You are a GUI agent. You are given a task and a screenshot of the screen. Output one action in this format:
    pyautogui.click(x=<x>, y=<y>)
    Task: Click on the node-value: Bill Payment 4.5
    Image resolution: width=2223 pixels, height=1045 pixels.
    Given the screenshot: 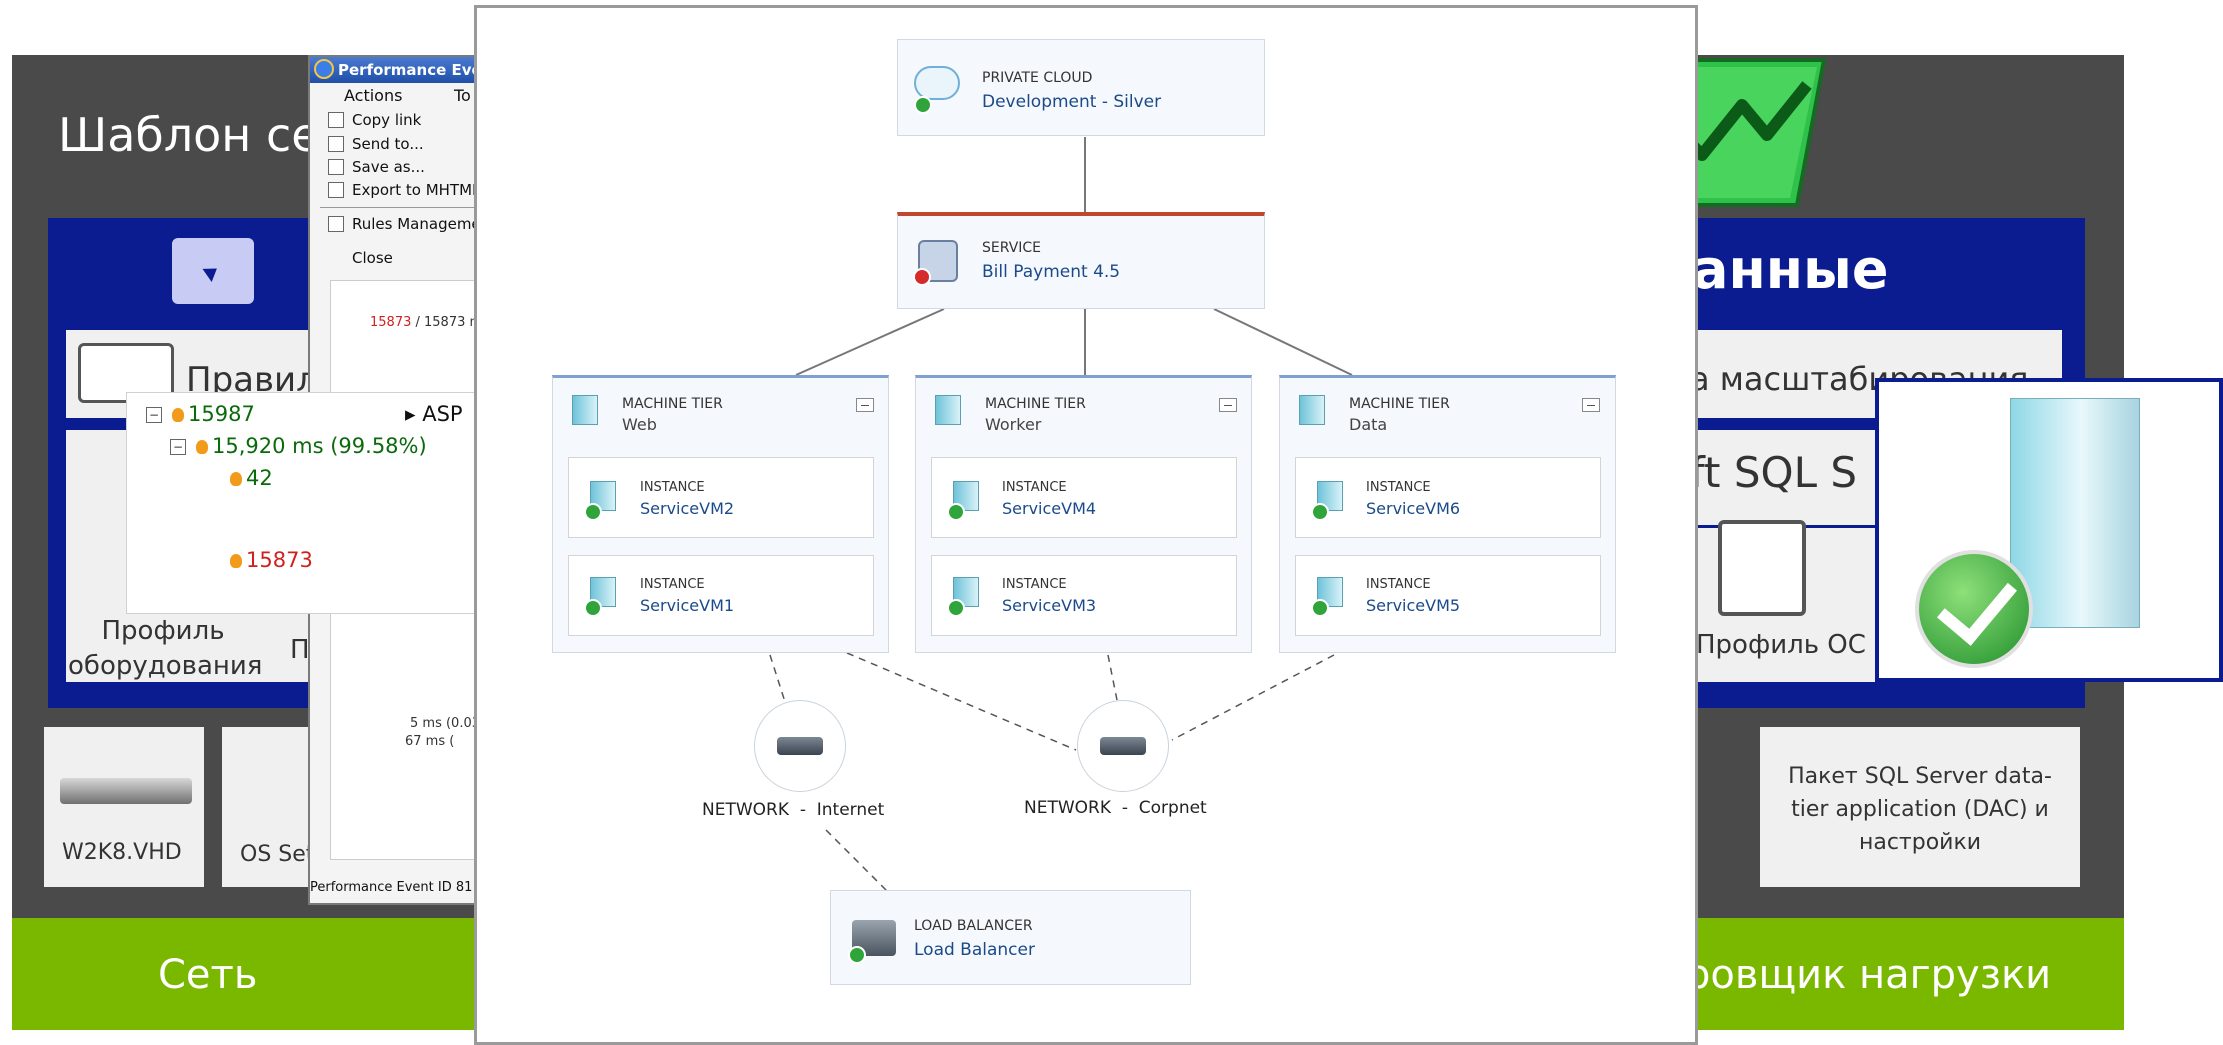 What is the action you would take?
    pyautogui.click(x=1051, y=272)
    